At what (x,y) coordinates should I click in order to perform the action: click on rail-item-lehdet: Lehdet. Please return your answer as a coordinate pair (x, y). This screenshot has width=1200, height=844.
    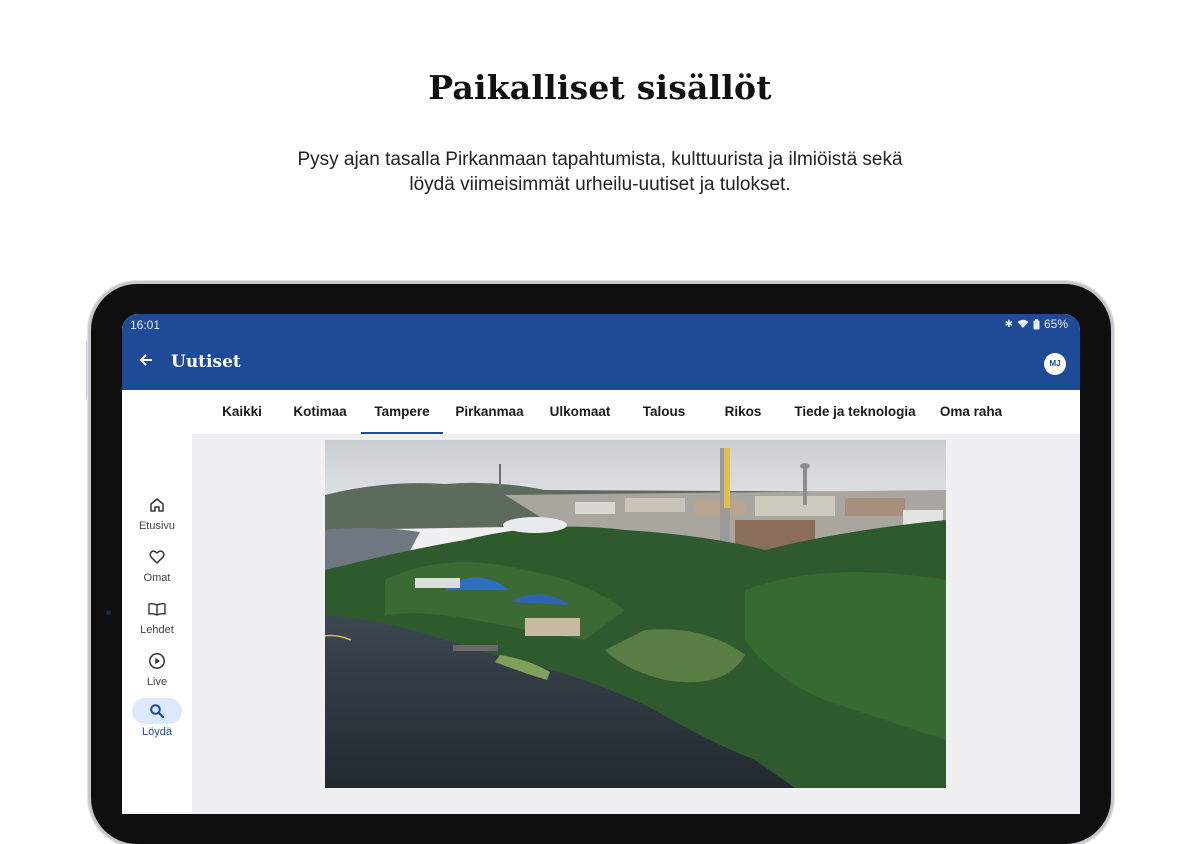
    Looking at the image, I should click on (157, 616).